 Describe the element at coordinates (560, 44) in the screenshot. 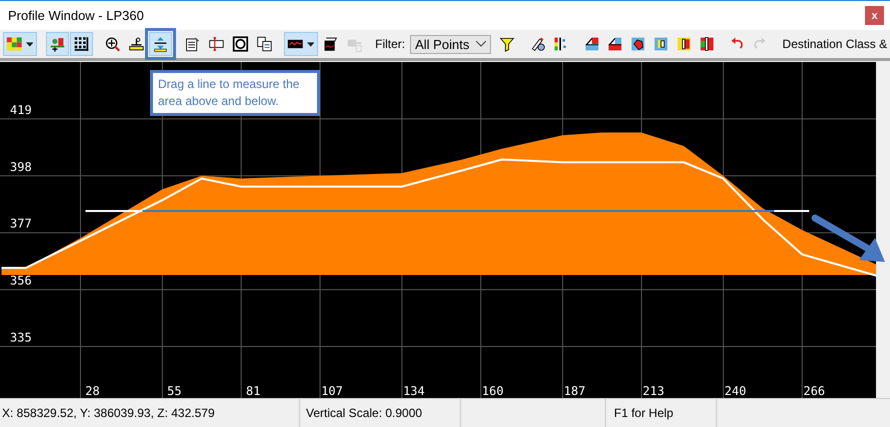

I see `color-bars-icon` at that location.